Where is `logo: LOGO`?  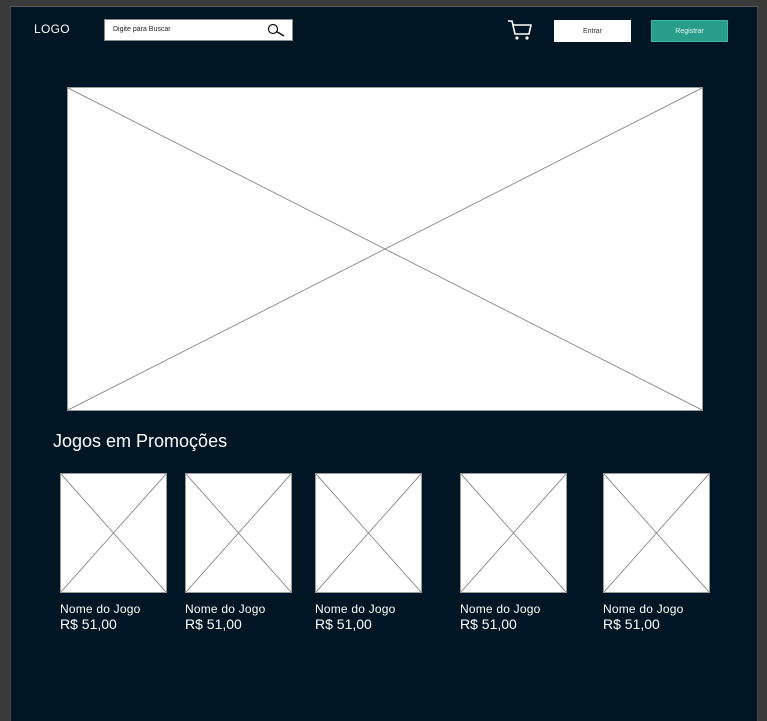 logo: LOGO is located at coordinates (52, 29).